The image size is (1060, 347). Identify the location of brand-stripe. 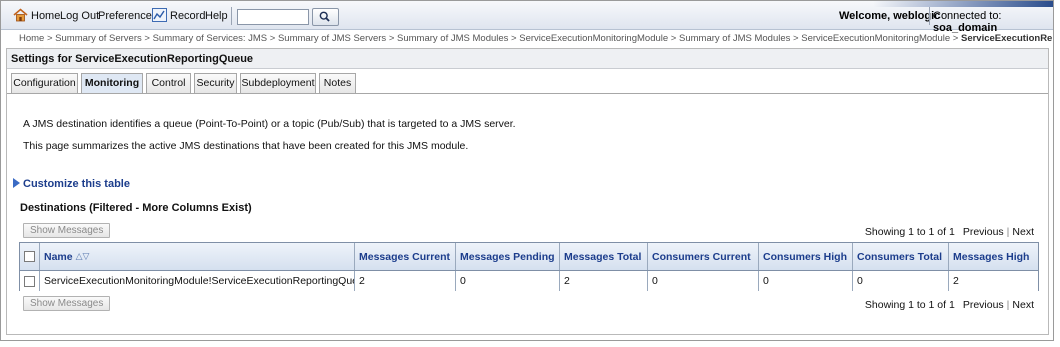
(963, 4).